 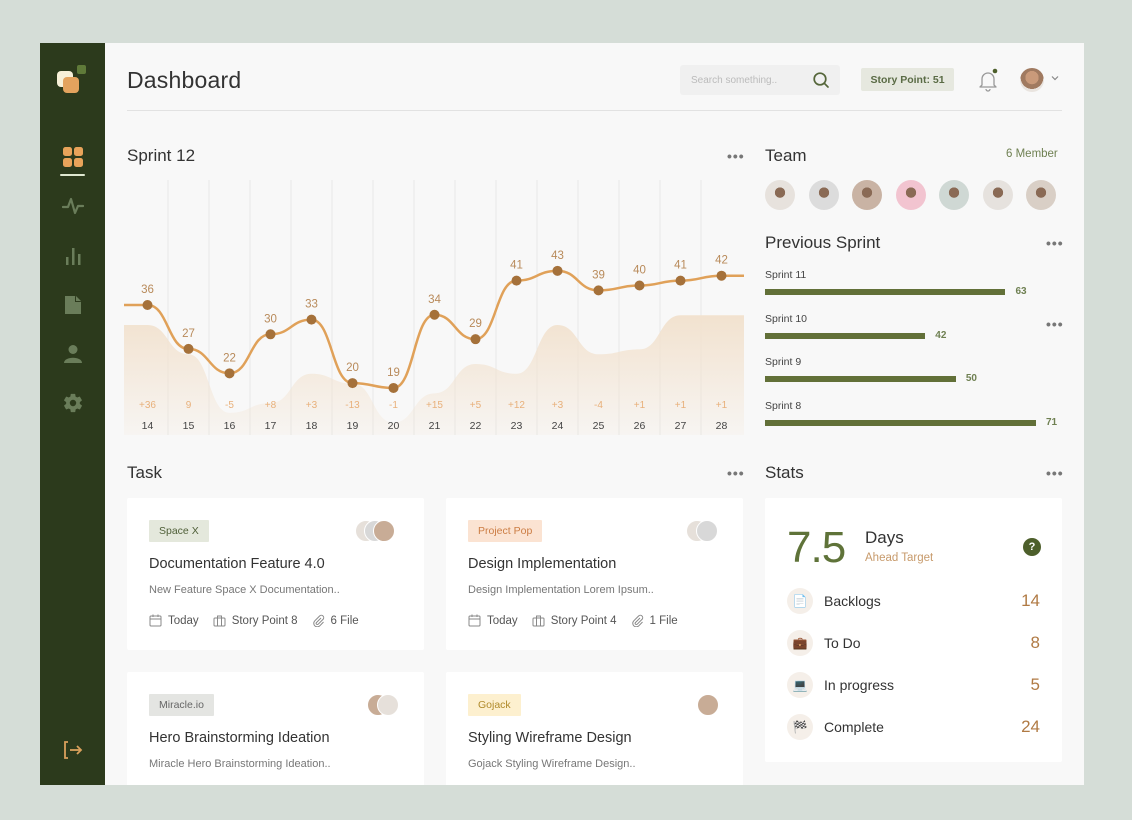 What do you see at coordinates (913, 686) in the screenshot?
I see `stat-row-in-progress: 💻 In progress 5` at bounding box center [913, 686].